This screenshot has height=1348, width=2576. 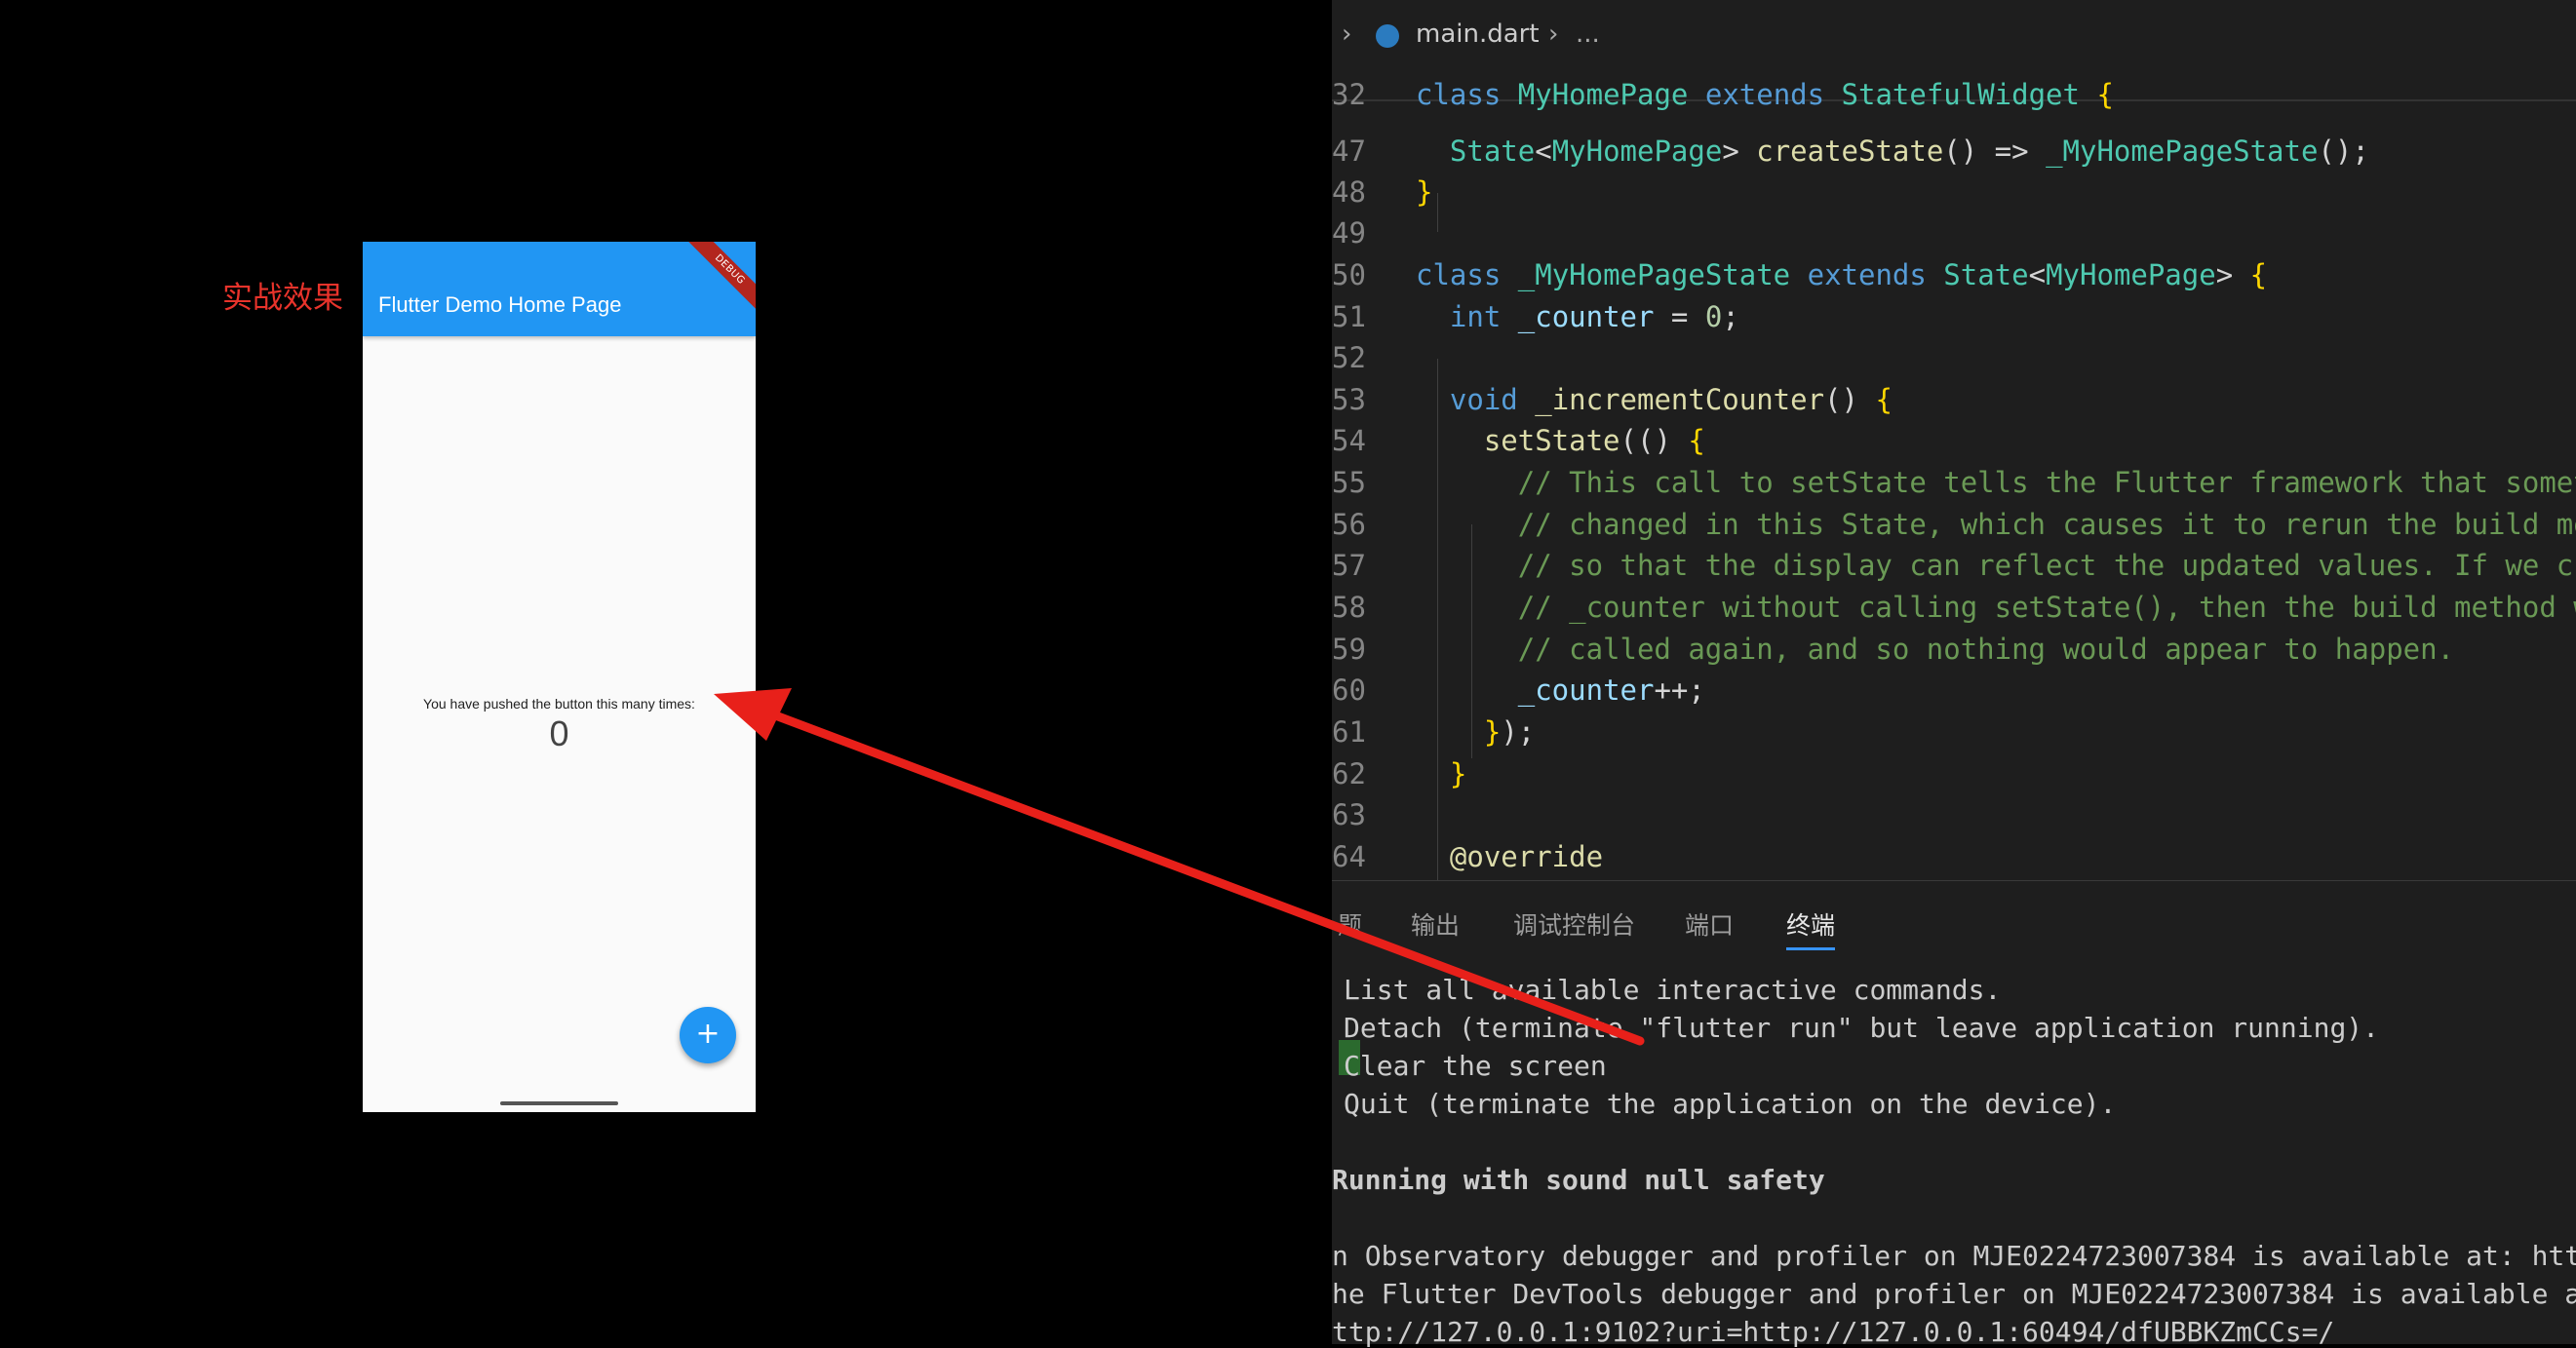 What do you see at coordinates (1349, 857) in the screenshot?
I see `line-number: 64` at bounding box center [1349, 857].